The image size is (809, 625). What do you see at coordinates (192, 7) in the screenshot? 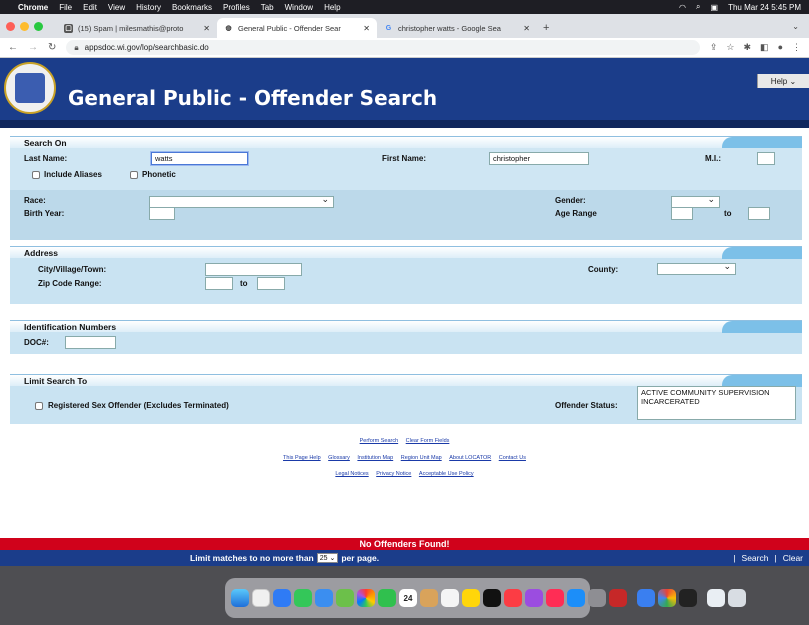
I see `menu-bookmarks: Bookmarks` at bounding box center [192, 7].